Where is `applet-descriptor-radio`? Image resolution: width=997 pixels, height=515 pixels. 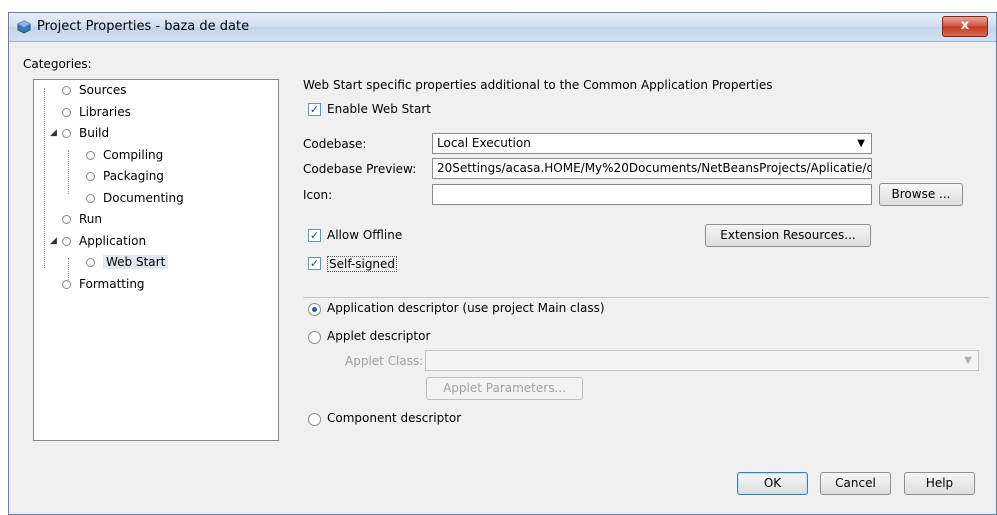
applet-descriptor-radio is located at coordinates (314, 337).